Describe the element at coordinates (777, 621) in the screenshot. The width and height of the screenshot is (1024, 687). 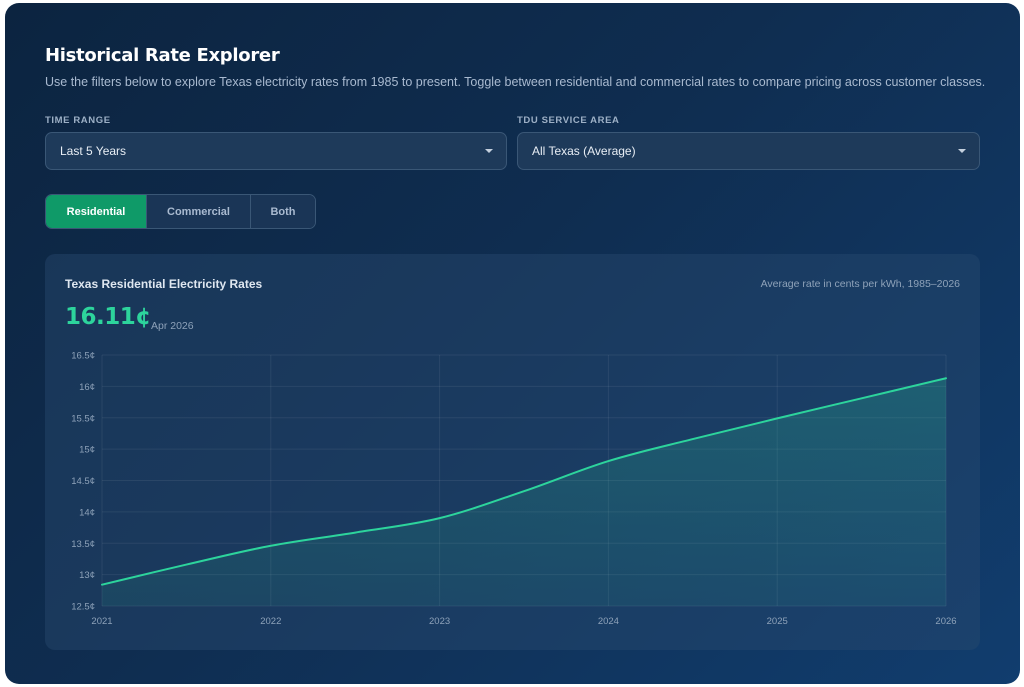
I see `x-tick-label: 2025` at that location.